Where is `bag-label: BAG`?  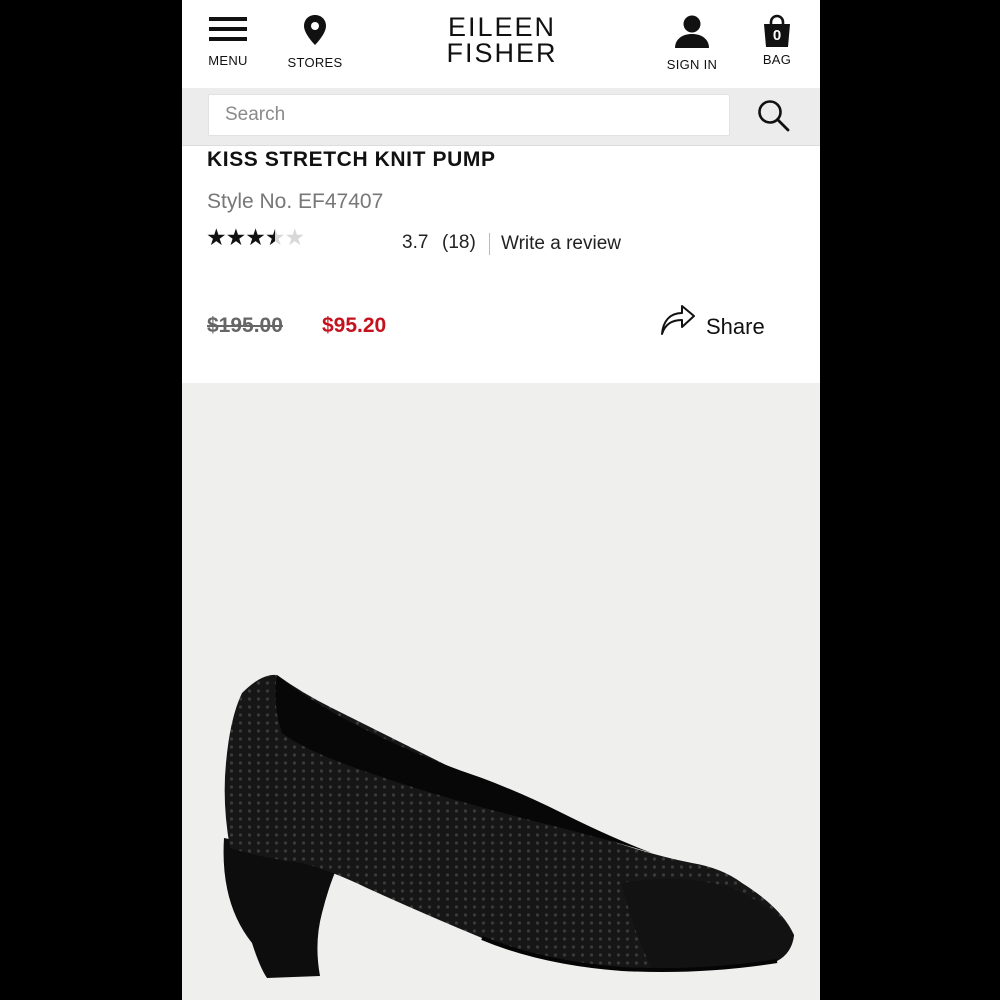 bag-label: BAG is located at coordinates (777, 59).